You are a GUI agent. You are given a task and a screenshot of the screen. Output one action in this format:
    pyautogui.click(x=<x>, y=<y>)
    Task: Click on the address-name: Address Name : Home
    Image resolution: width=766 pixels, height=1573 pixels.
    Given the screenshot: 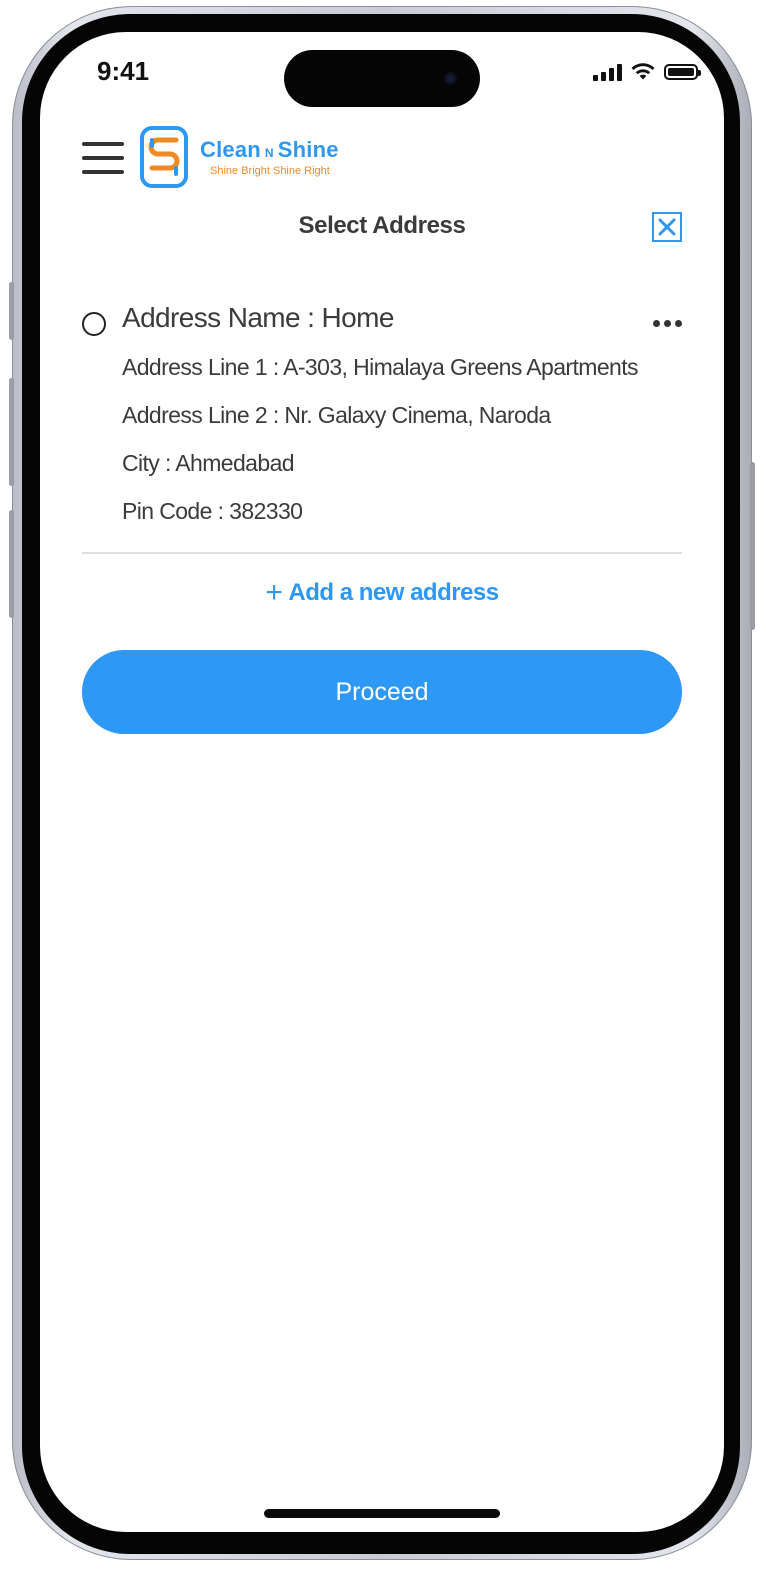 What is the action you would take?
    pyautogui.click(x=258, y=317)
    